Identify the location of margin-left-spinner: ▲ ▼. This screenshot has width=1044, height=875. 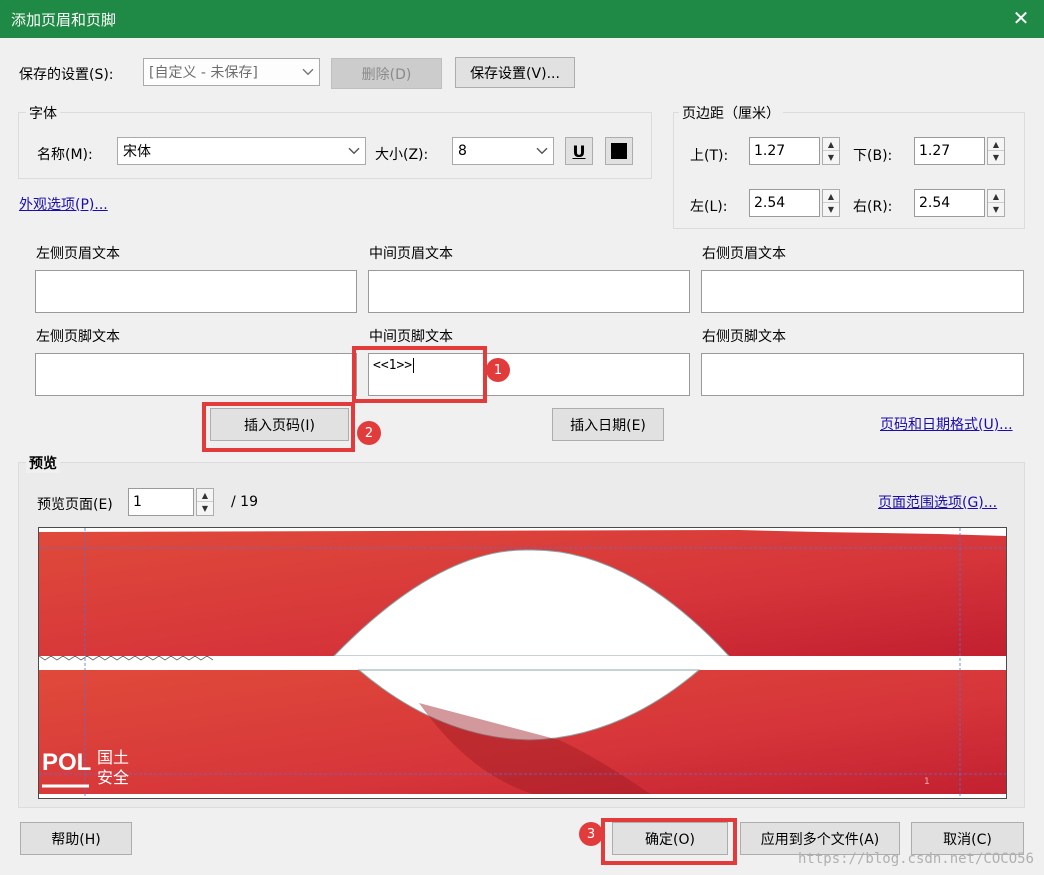
(831, 203).